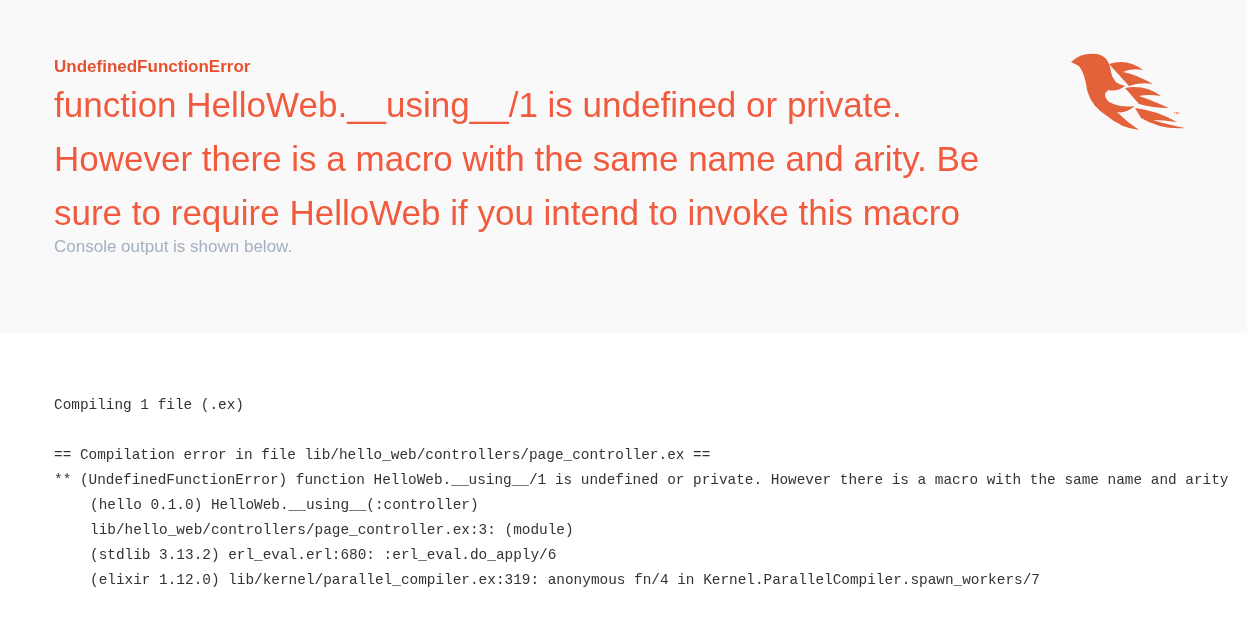 This screenshot has width=1247, height=626. What do you see at coordinates (565, 580) in the screenshot?
I see `console-line: (elixir 1.12.0) lib/kernel/parallel_compiler.ex:319: anonymous fn/4 in Kernel.ParallelCompiler.spawn_workers/7` at bounding box center [565, 580].